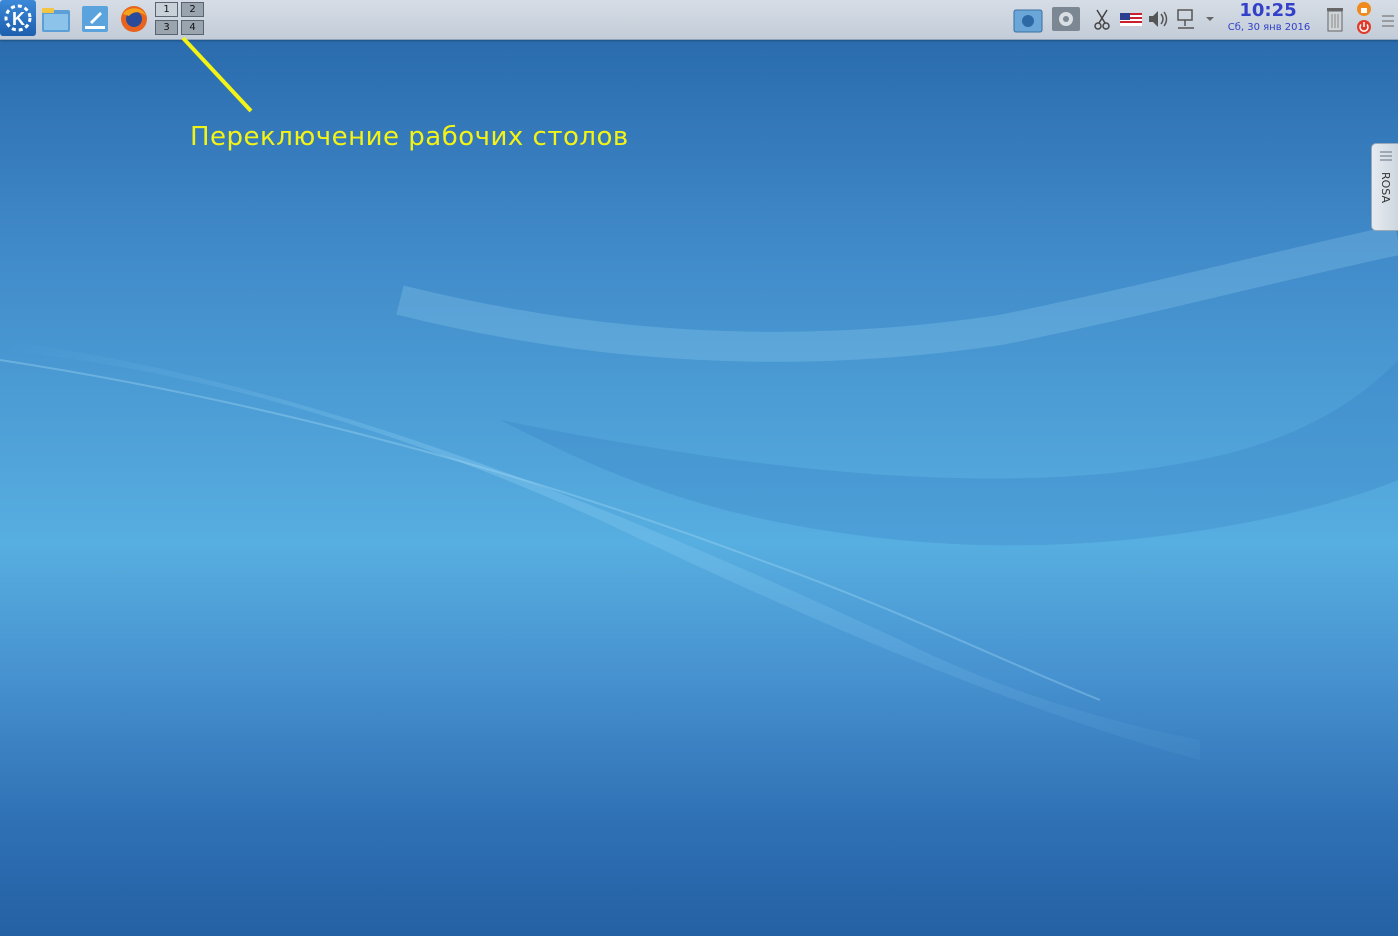  I want to click on file-manager-icon, so click(56, 19).